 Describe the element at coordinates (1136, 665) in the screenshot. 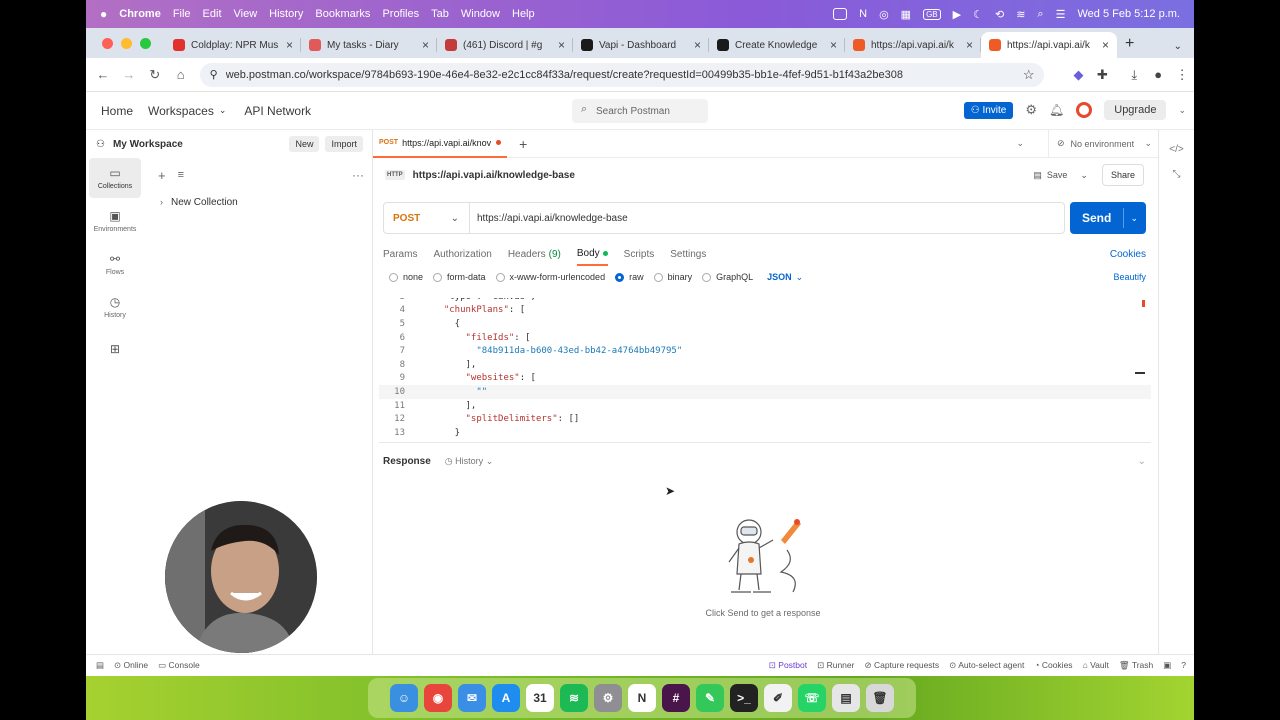

I see `trash-button: 🗑︎ Trash` at that location.